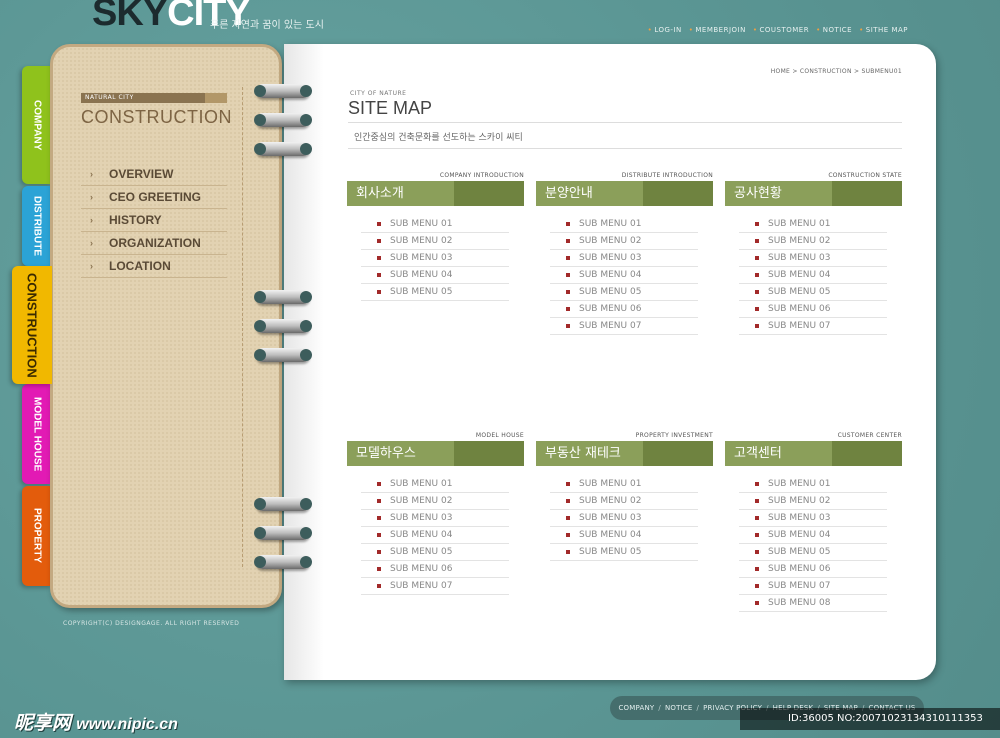 The height and width of the screenshot is (738, 1000). Describe the element at coordinates (154, 266) in the screenshot. I see `left-menu-item-location: › LOCATION` at that location.